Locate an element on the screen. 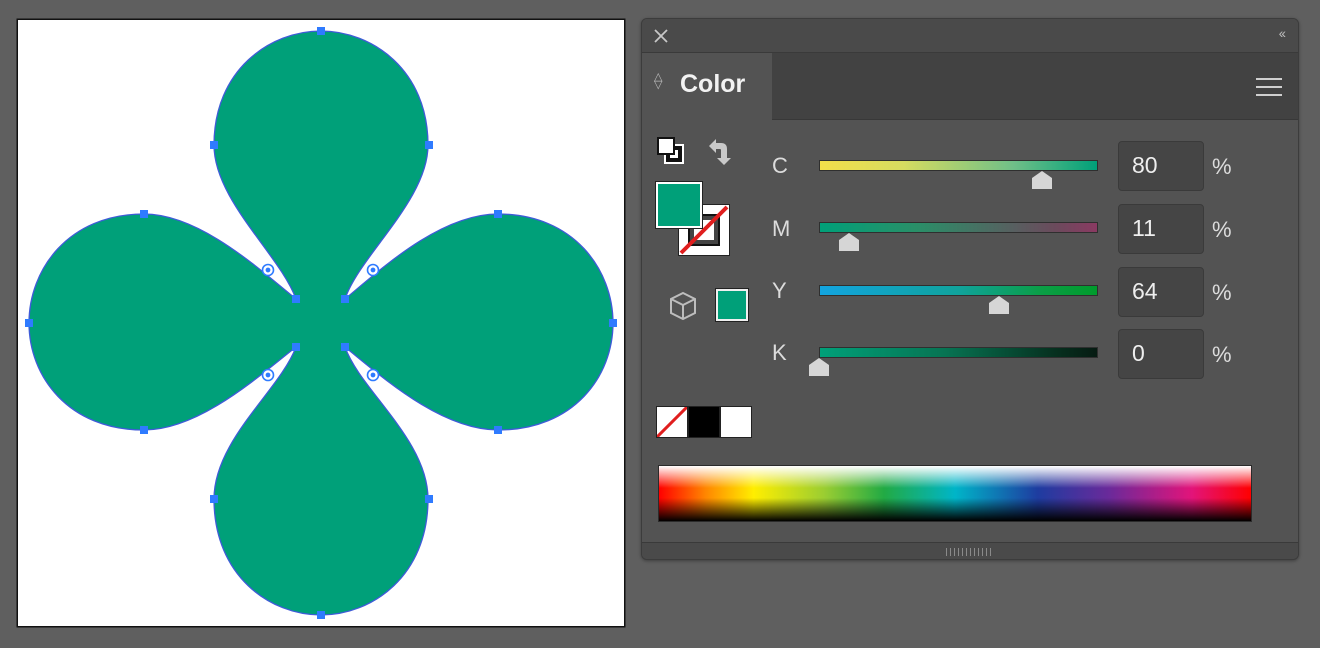 The height and width of the screenshot is (648, 1320). percent-label-y: % is located at coordinates (1222, 292).